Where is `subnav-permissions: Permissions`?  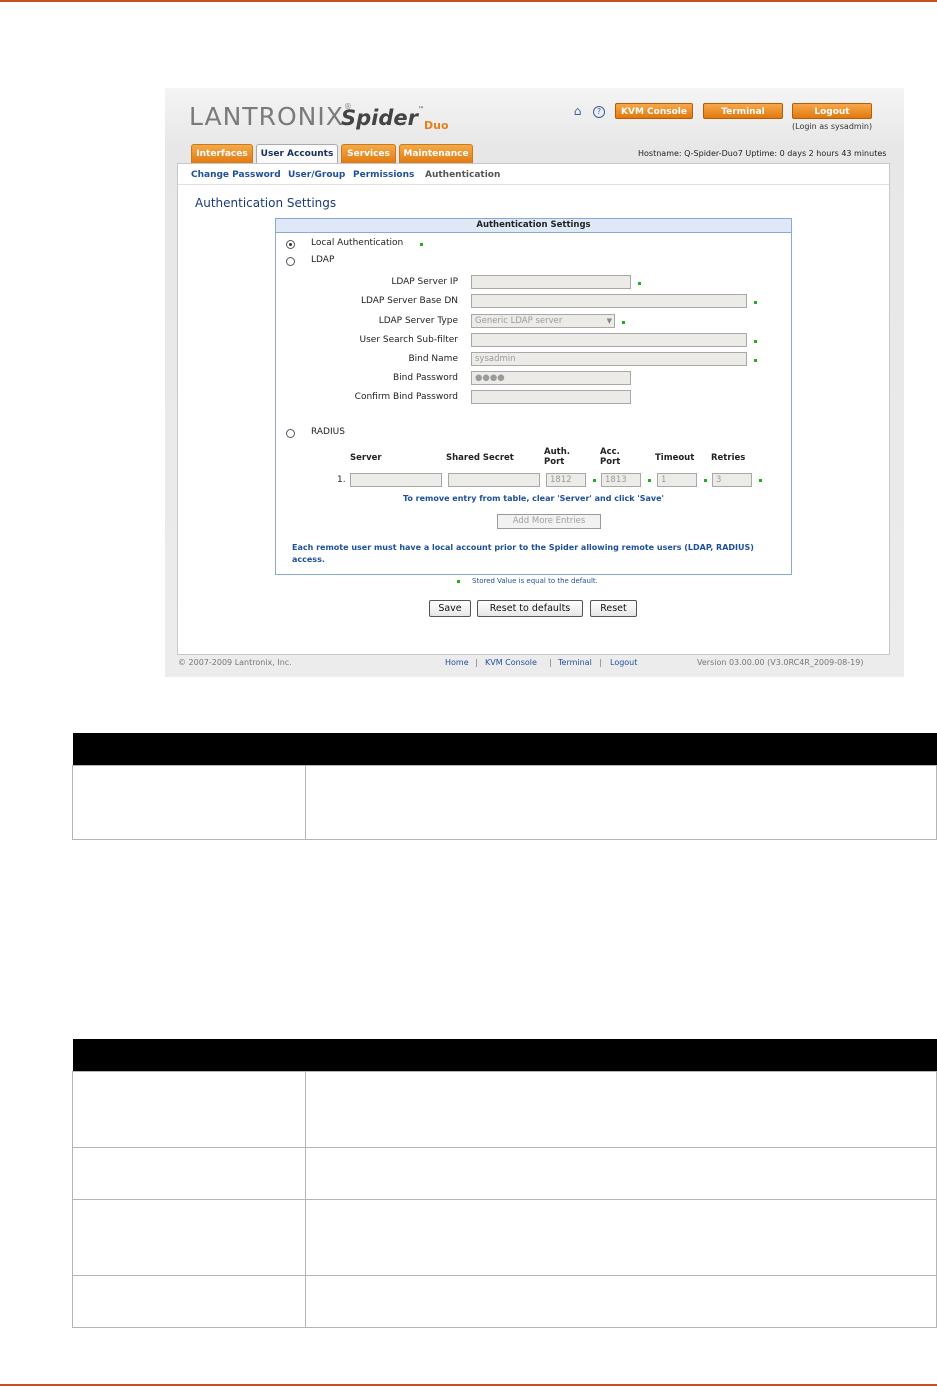 subnav-permissions: Permissions is located at coordinates (383, 175).